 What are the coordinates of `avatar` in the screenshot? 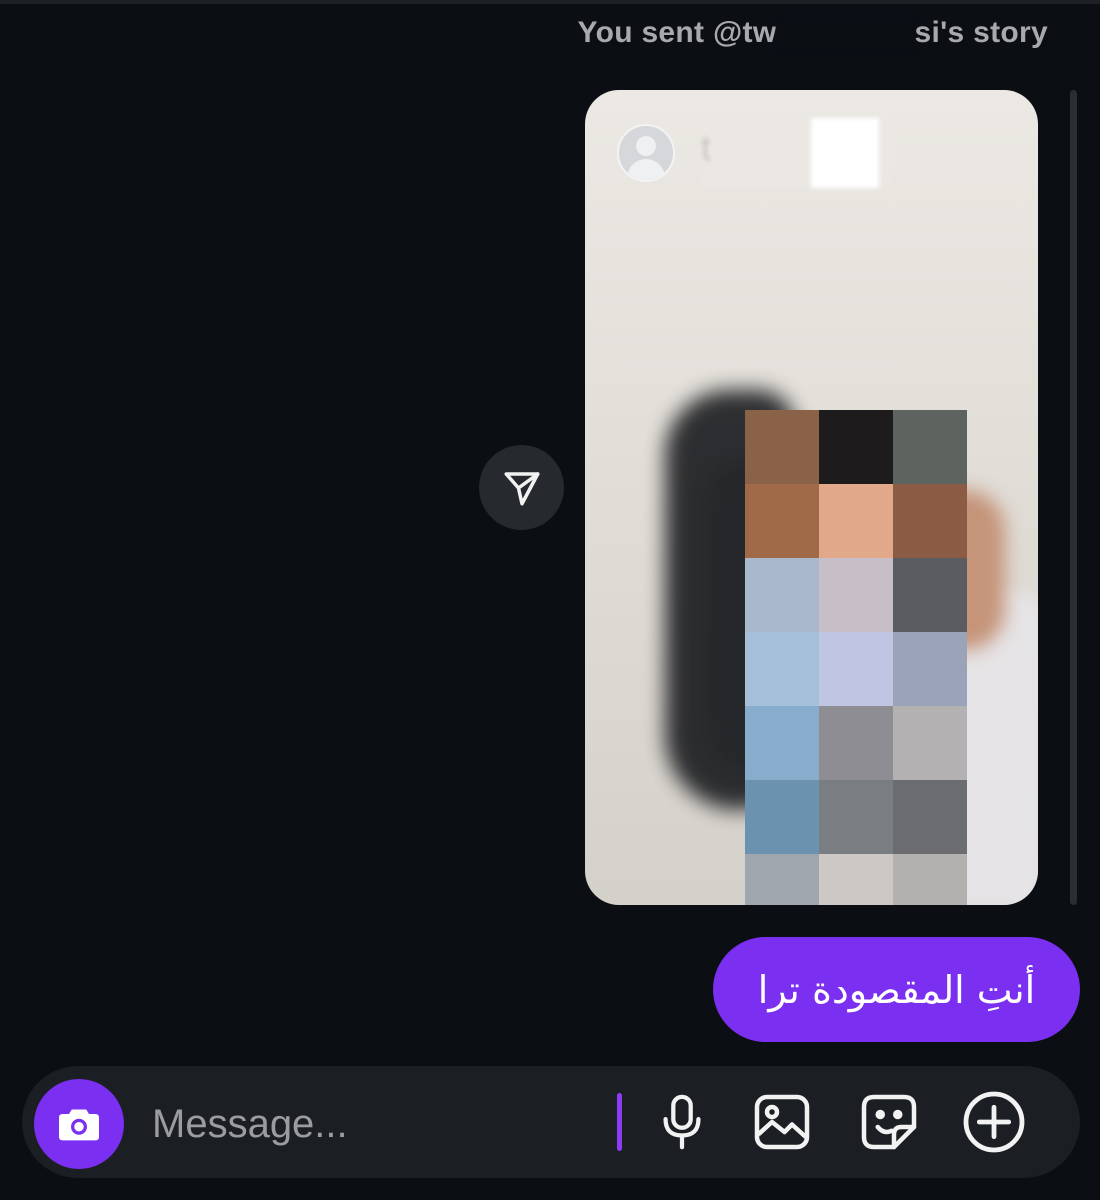 It's located at (646, 153).